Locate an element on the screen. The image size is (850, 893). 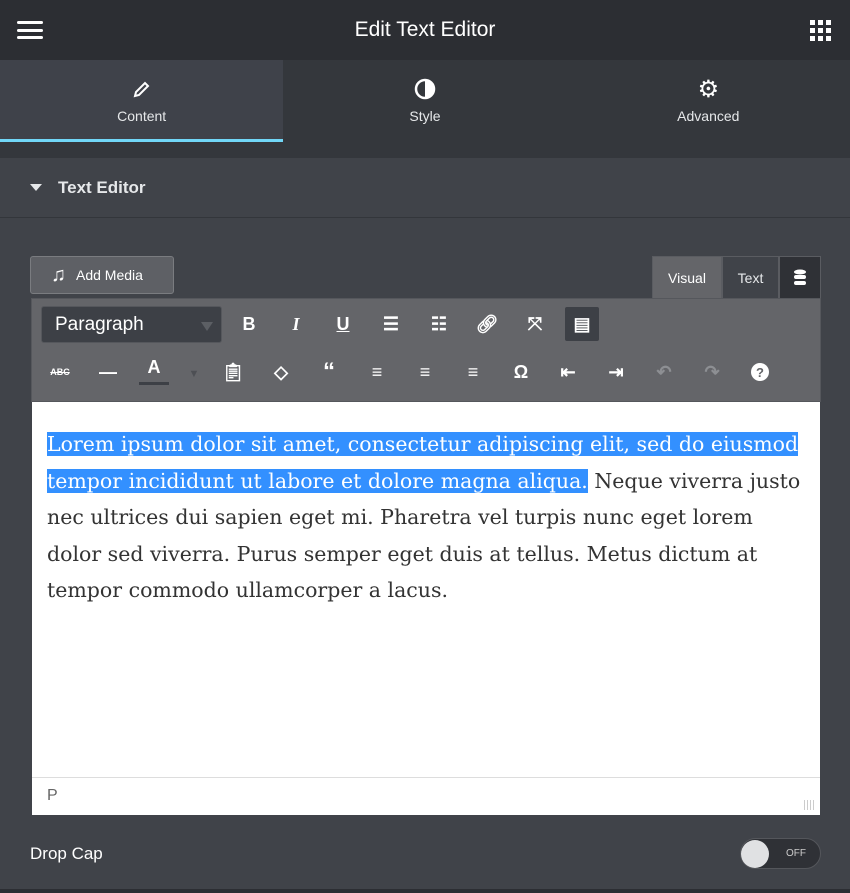
underline-icon: U is located at coordinates (343, 324).